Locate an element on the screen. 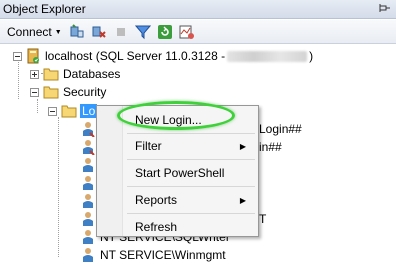 The width and height of the screenshot is (396, 266). refresh-icon is located at coordinates (165, 32).